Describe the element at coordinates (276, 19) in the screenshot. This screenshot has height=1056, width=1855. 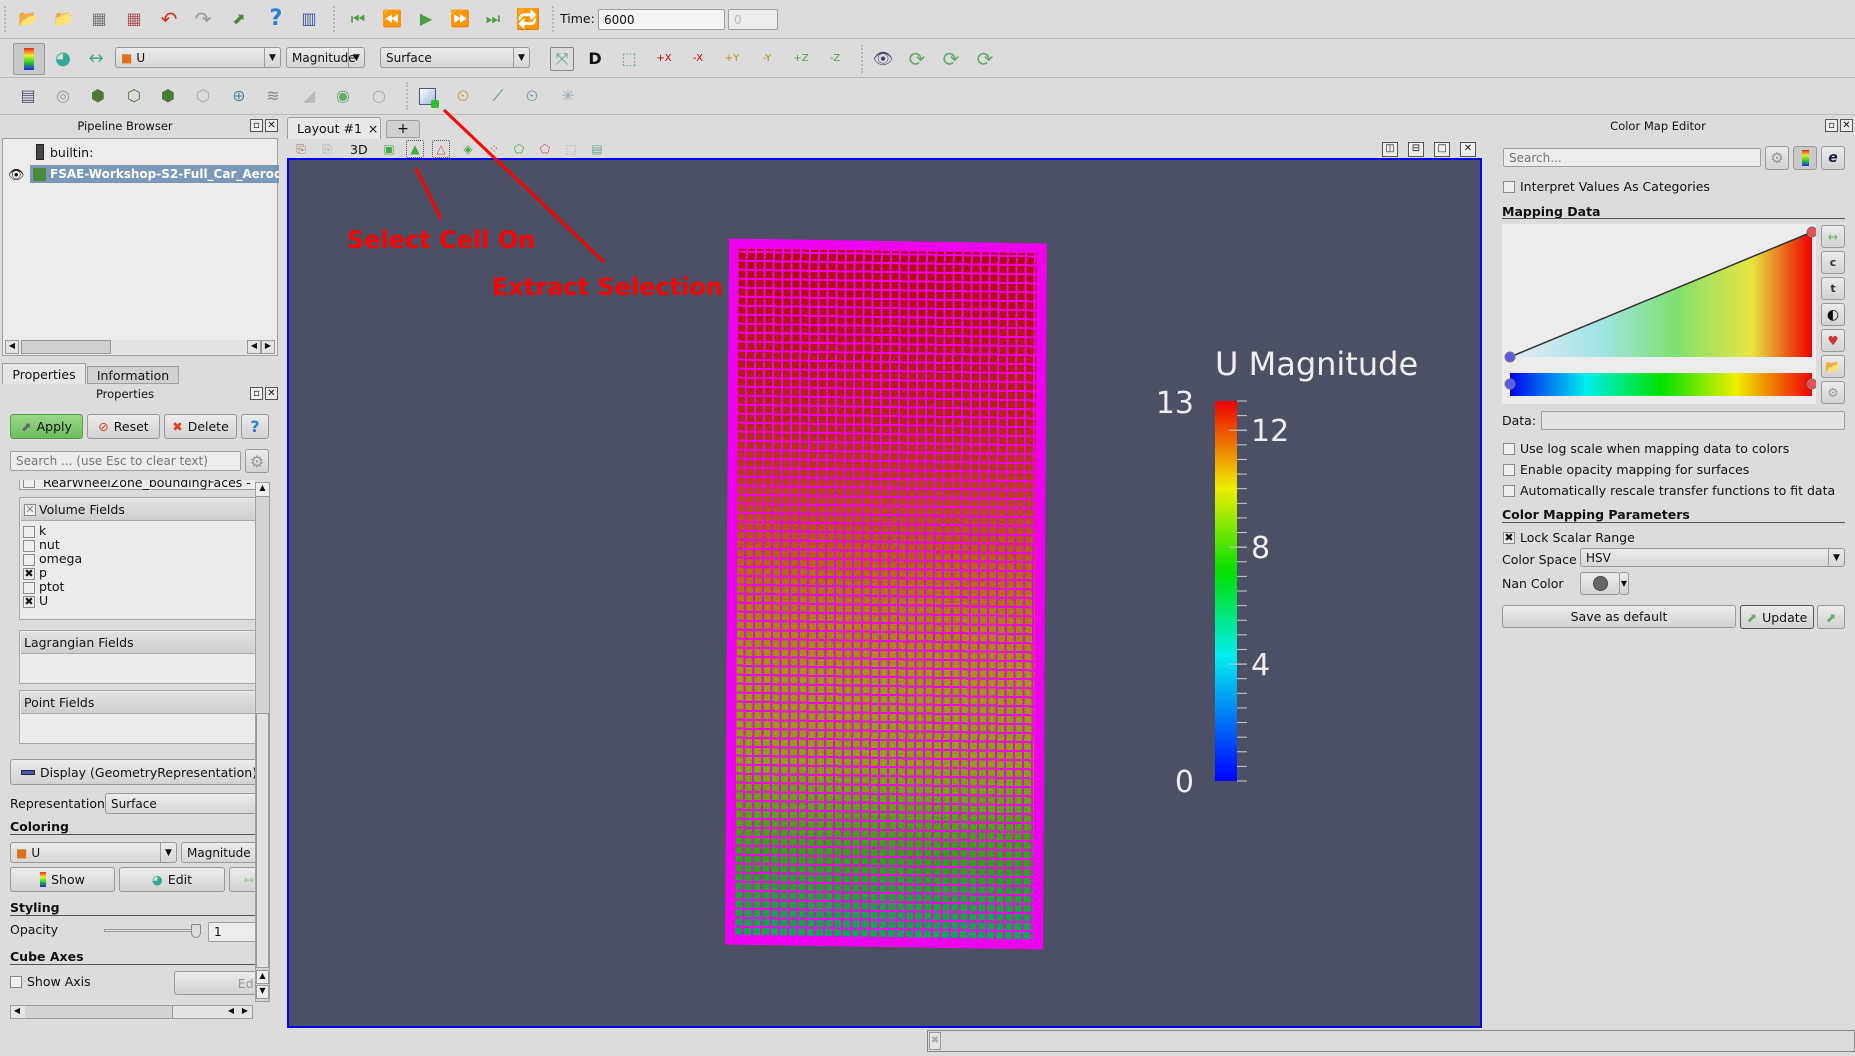
I see `help-icon: ?` at that location.